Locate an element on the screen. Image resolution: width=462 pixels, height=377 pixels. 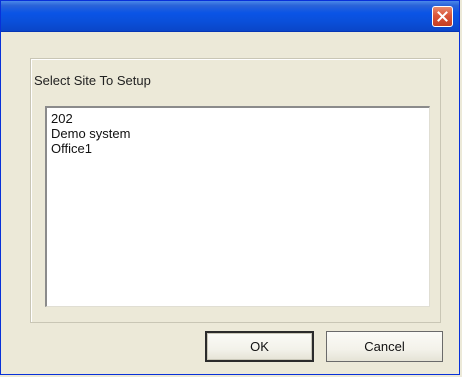
ok-button: OK is located at coordinates (259, 346).